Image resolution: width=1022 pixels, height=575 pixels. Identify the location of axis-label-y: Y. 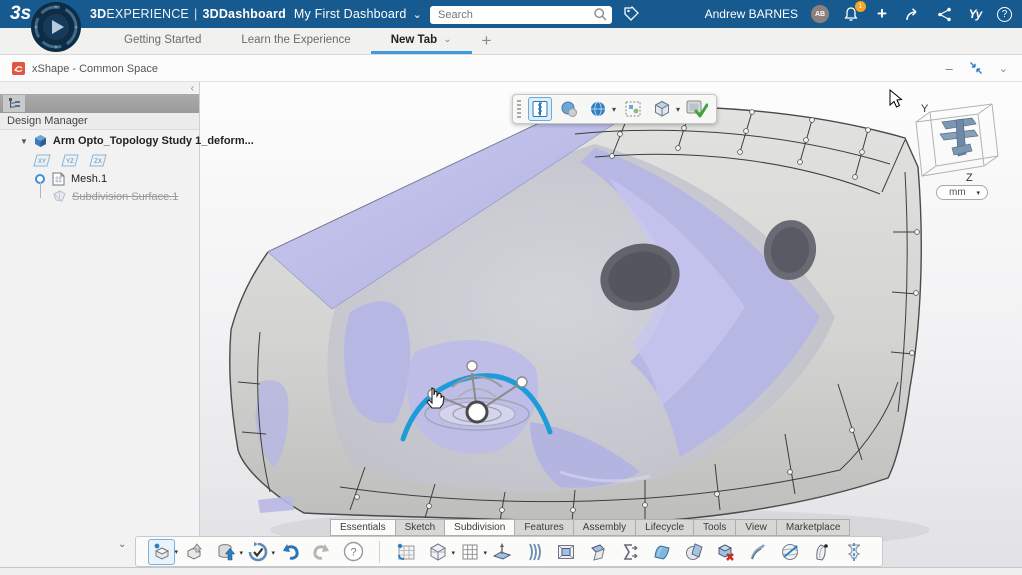
(925, 109).